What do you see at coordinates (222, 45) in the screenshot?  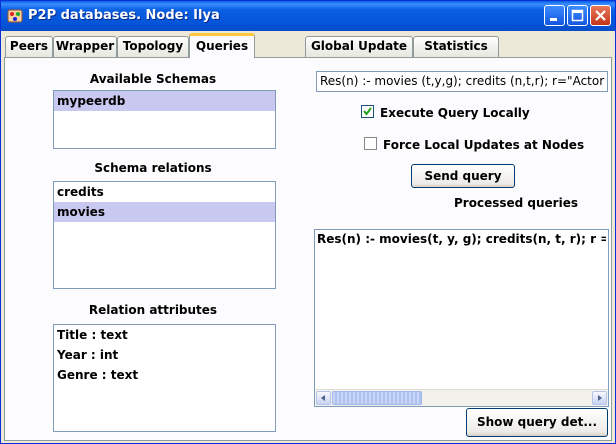 I see `tab-queries: Queries` at bounding box center [222, 45].